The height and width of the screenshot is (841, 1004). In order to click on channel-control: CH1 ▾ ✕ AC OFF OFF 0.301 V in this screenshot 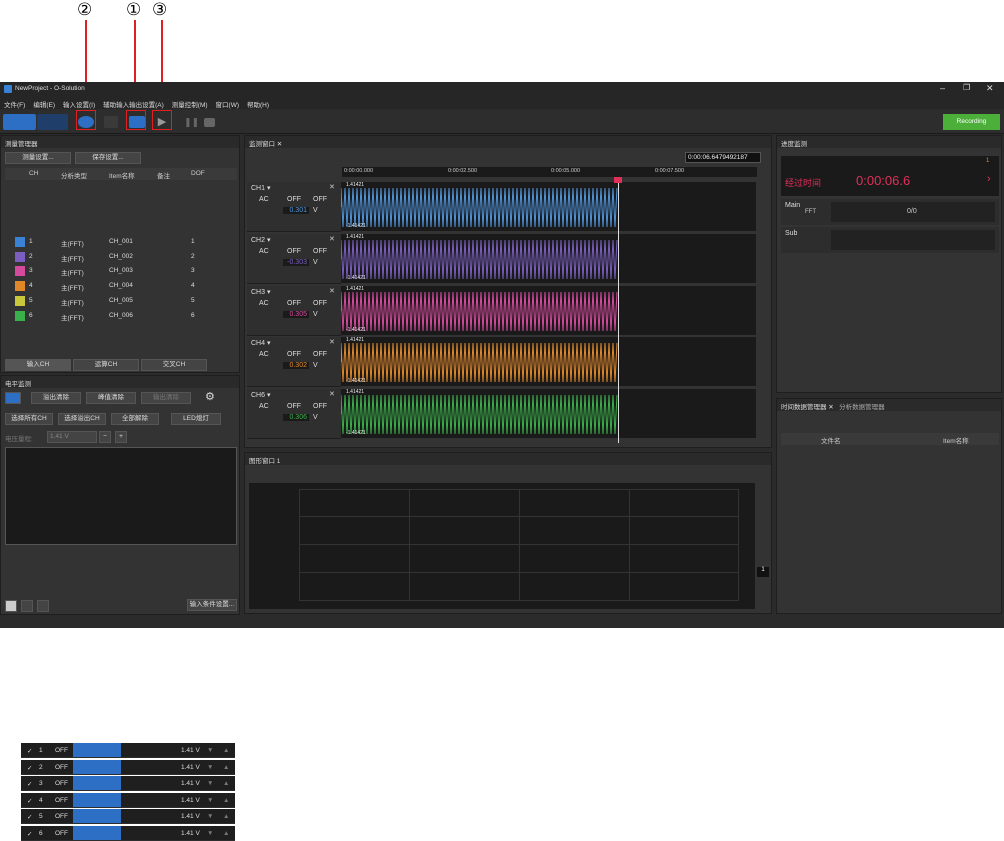, I will do `click(294, 207)`.